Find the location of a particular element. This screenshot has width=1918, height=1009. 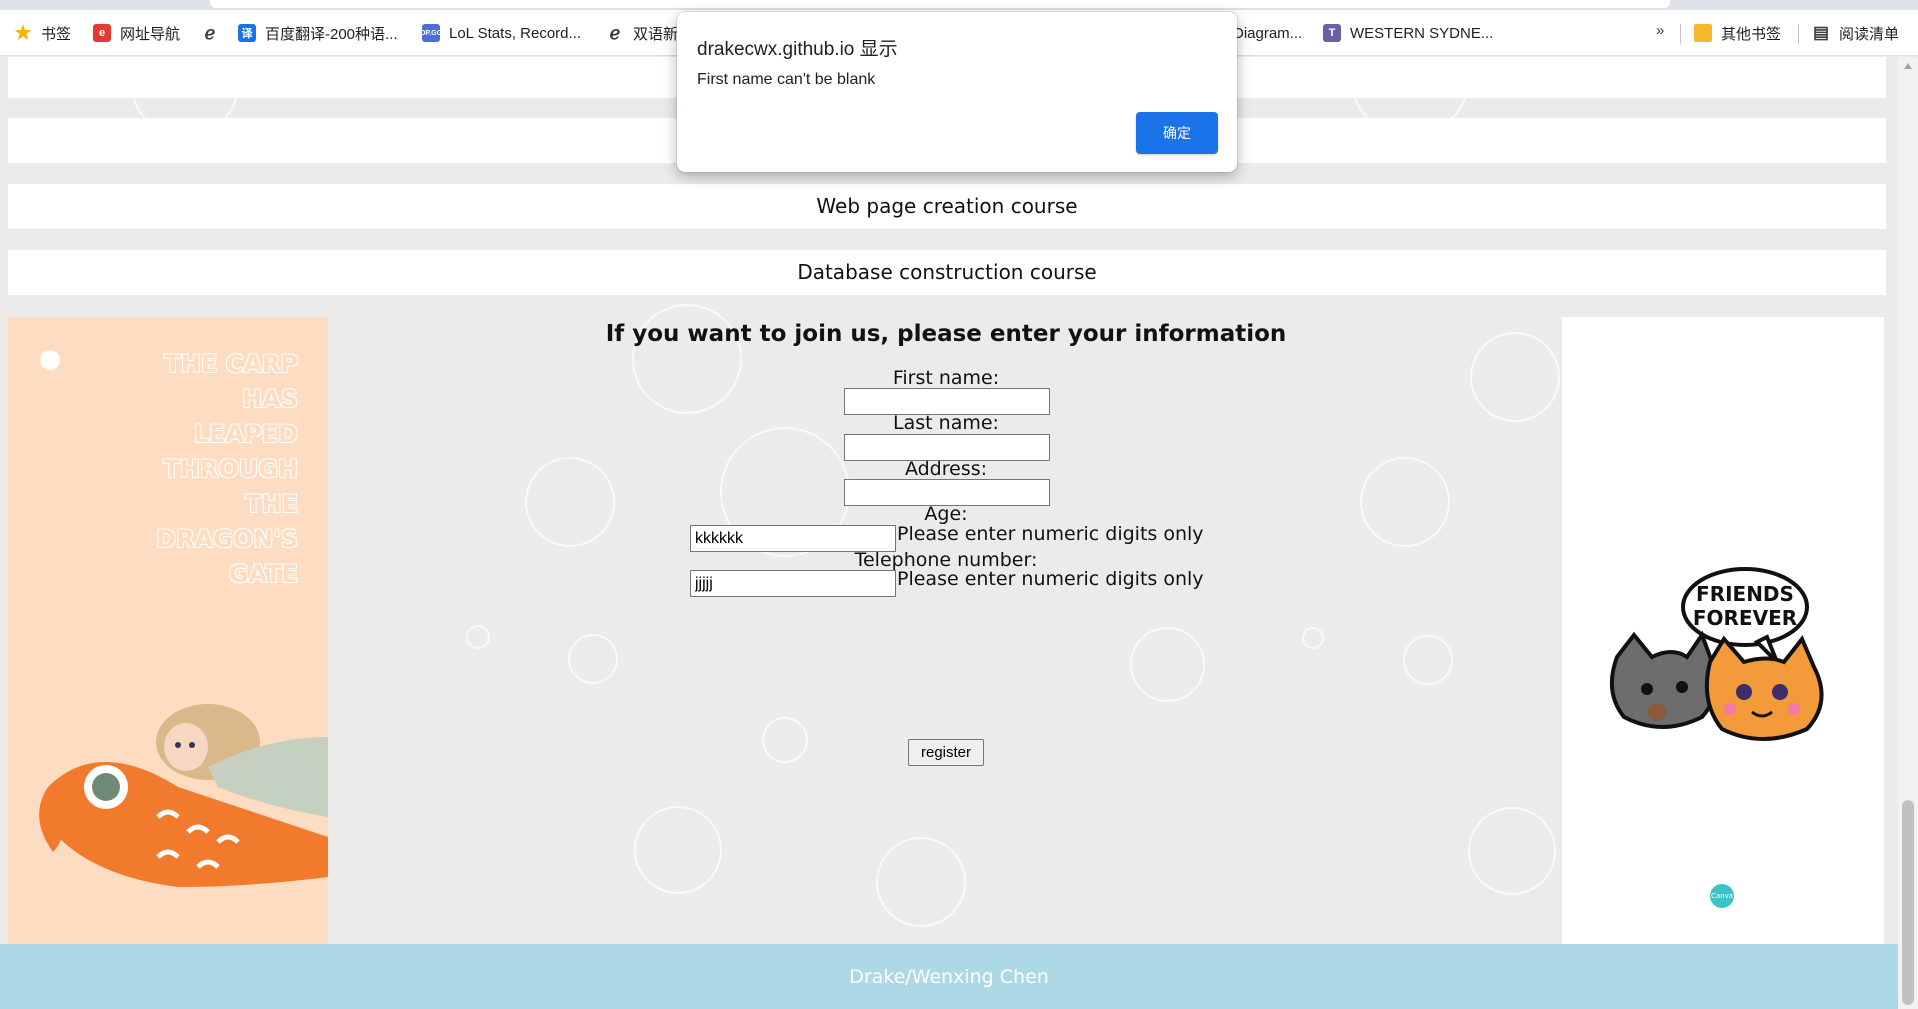

alert-ok-button: 确定 is located at coordinates (1177, 133).